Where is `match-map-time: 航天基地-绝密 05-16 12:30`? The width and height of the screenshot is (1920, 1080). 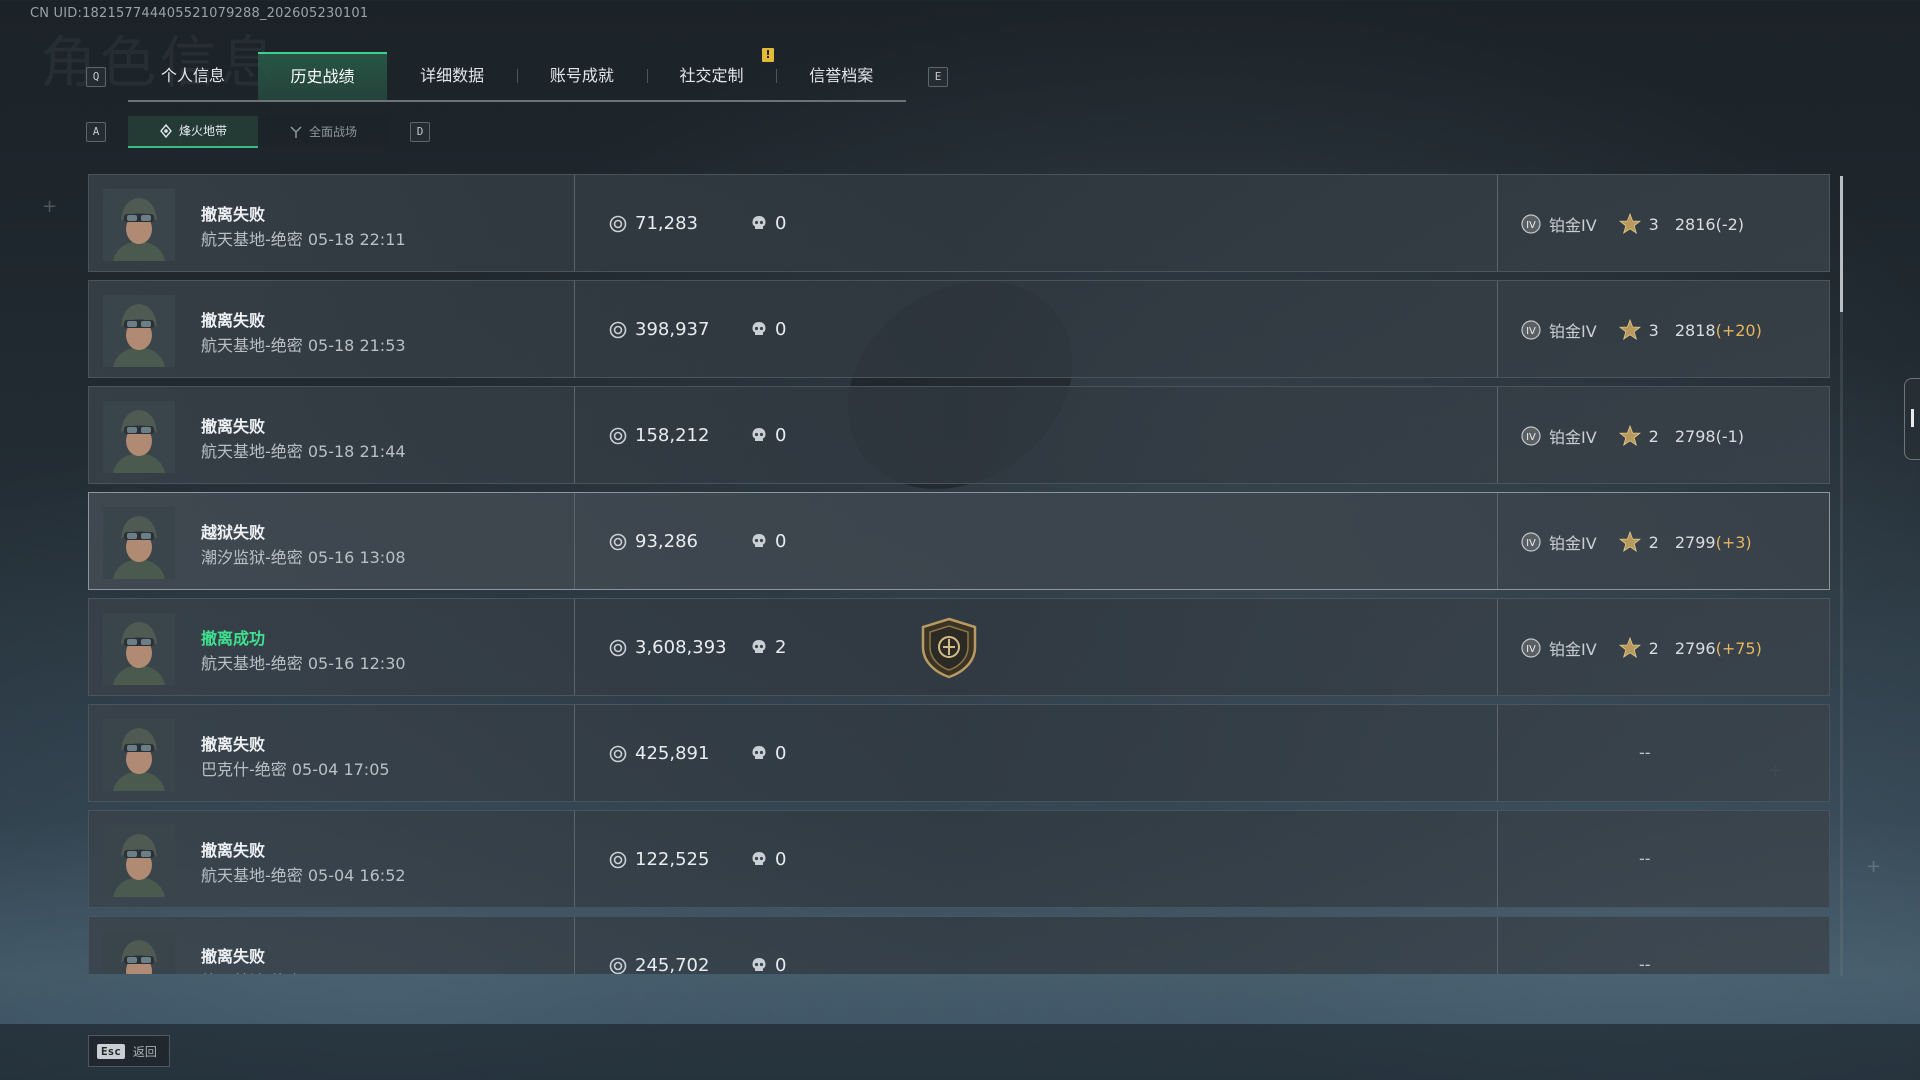
match-map-time: 航天基地-绝密 05-16 12:30 is located at coordinates (303, 663).